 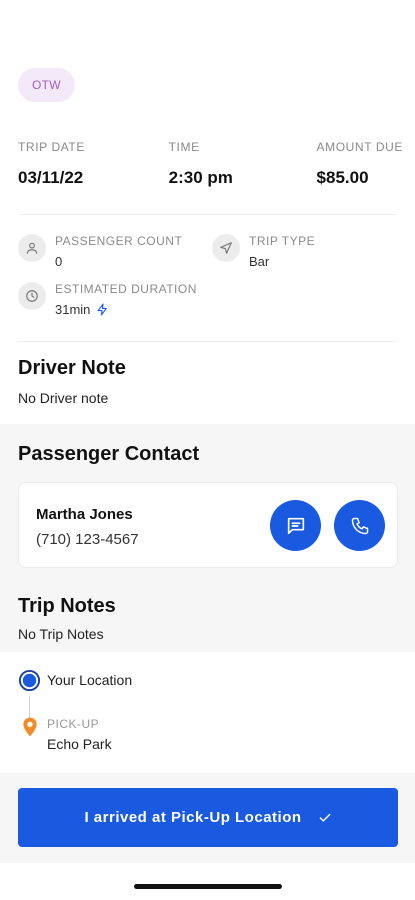 I want to click on trip-date-label: TRIP DATE, so click(x=51, y=147).